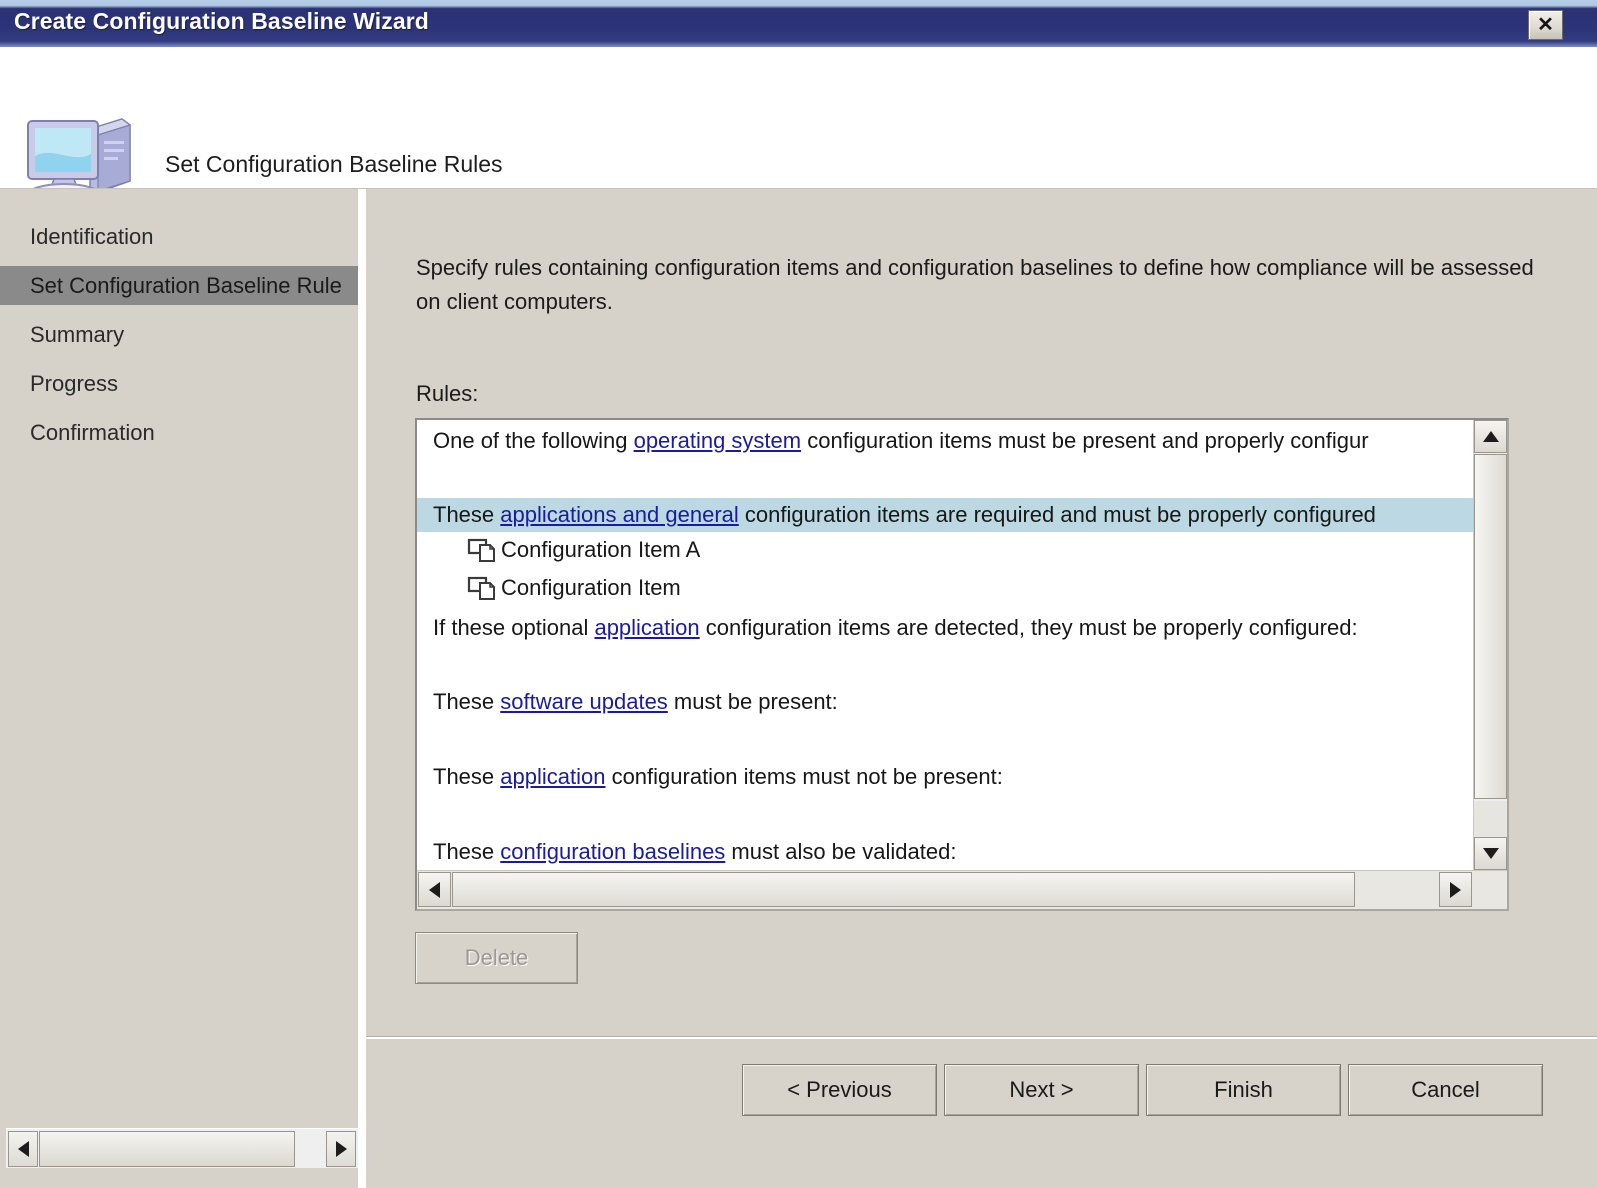 Image resolution: width=1597 pixels, height=1188 pixels. What do you see at coordinates (981, 1037) in the screenshot?
I see `footer-divider` at bounding box center [981, 1037].